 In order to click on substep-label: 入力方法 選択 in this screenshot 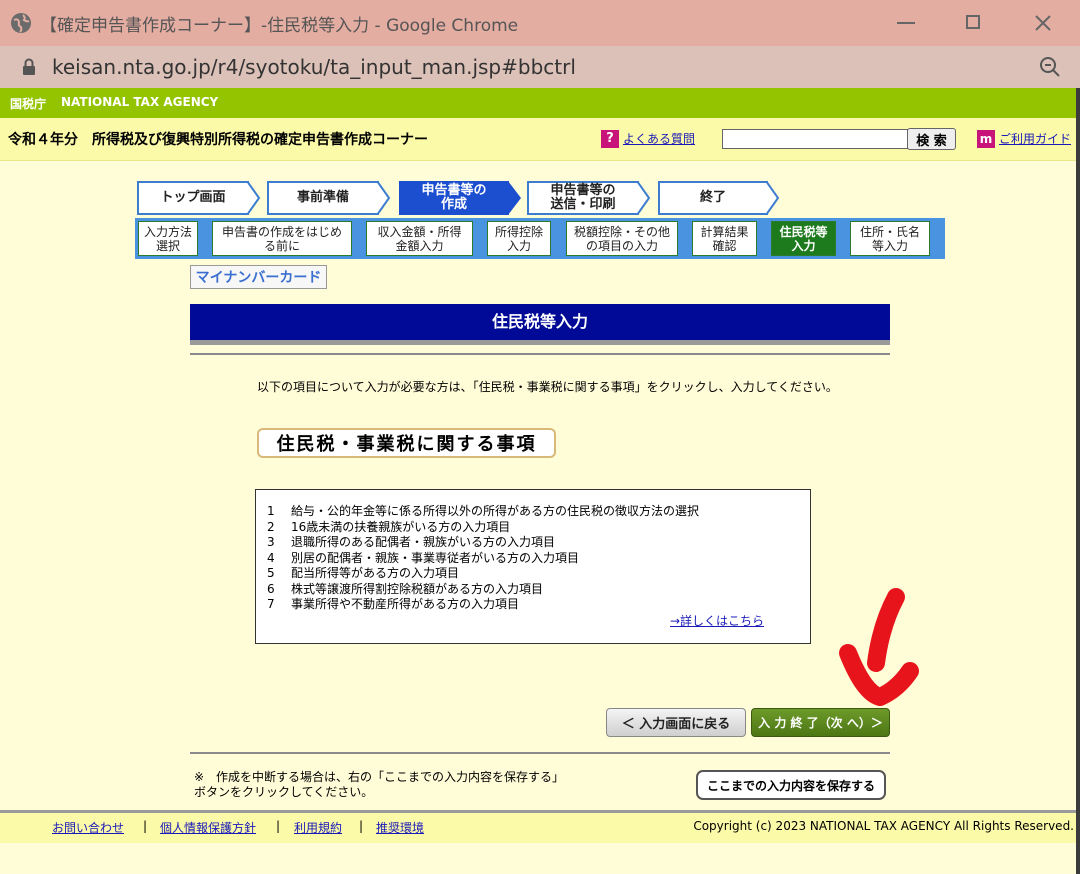, I will do `click(167, 238)`.